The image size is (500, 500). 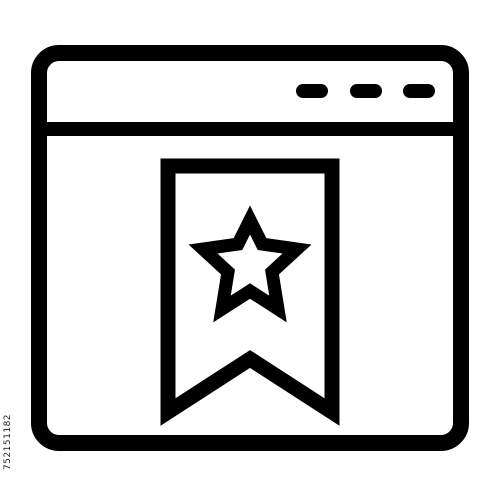 I want to click on star-icon, so click(x=250, y=264).